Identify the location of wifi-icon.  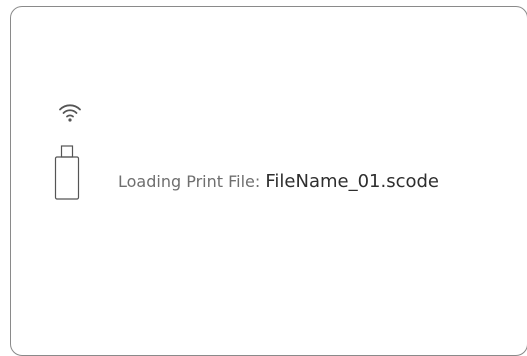
(70, 111).